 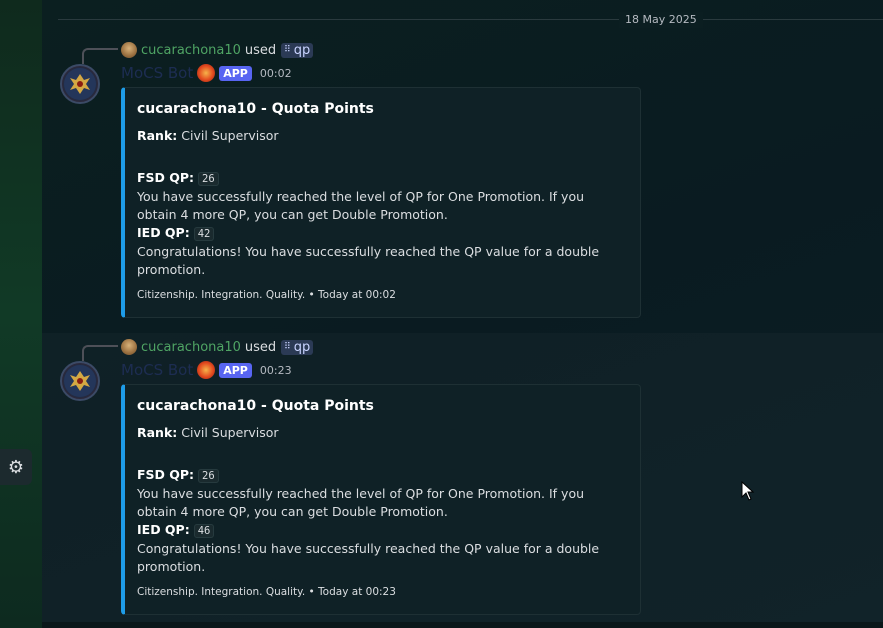 I want to click on settings-button: ⚙, so click(x=16, y=467).